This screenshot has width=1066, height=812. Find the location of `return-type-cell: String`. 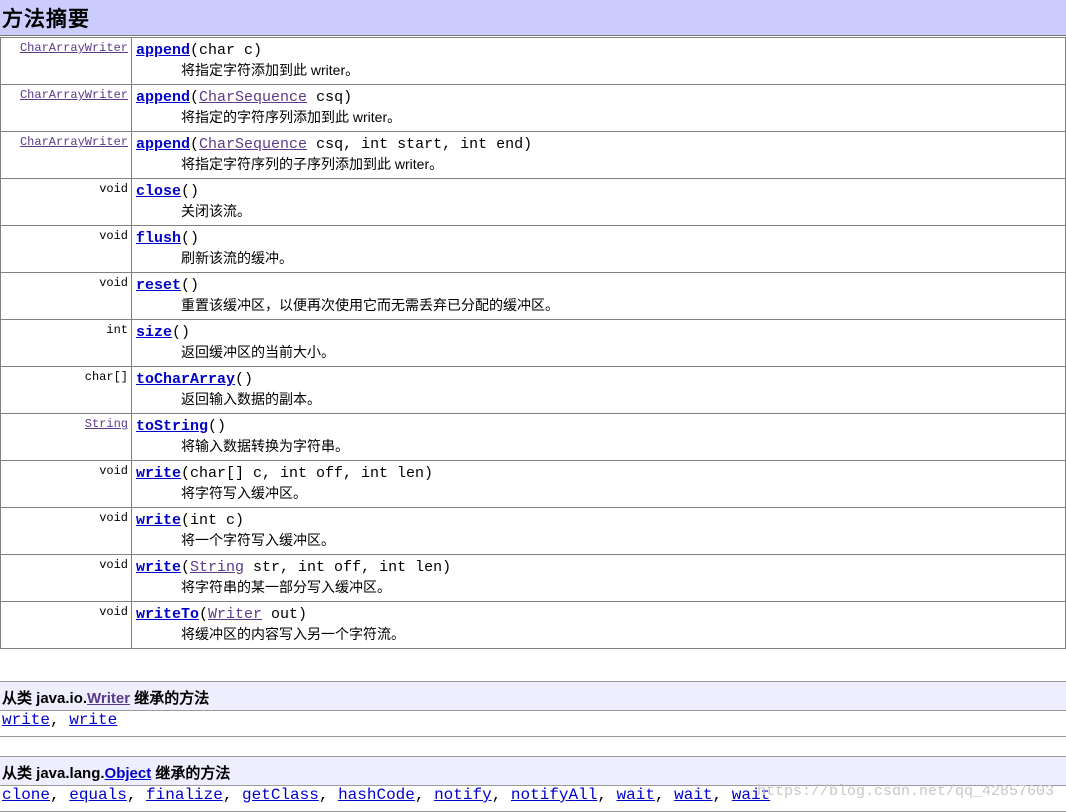

return-type-cell: String is located at coordinates (66, 437).